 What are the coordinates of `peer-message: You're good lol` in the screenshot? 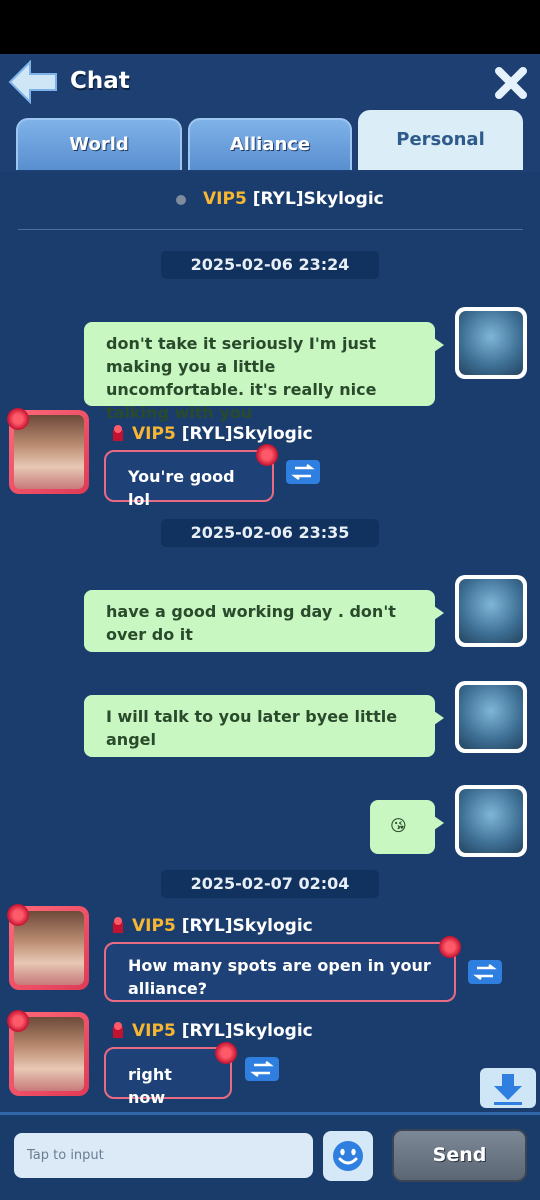 It's located at (189, 479).